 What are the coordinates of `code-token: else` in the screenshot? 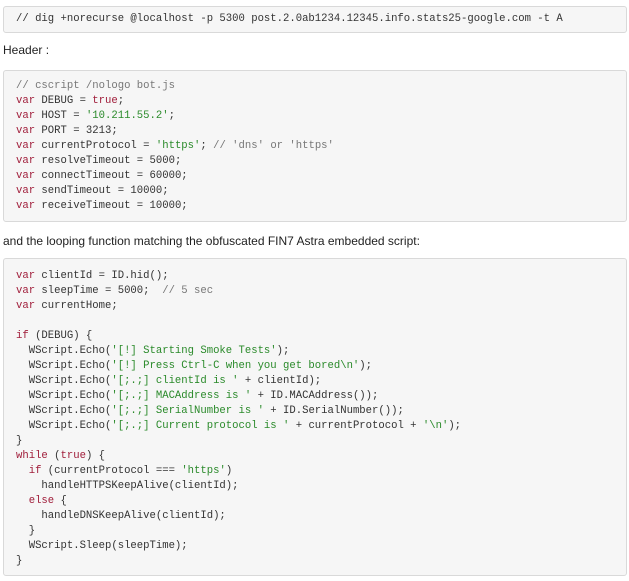 It's located at (41, 501).